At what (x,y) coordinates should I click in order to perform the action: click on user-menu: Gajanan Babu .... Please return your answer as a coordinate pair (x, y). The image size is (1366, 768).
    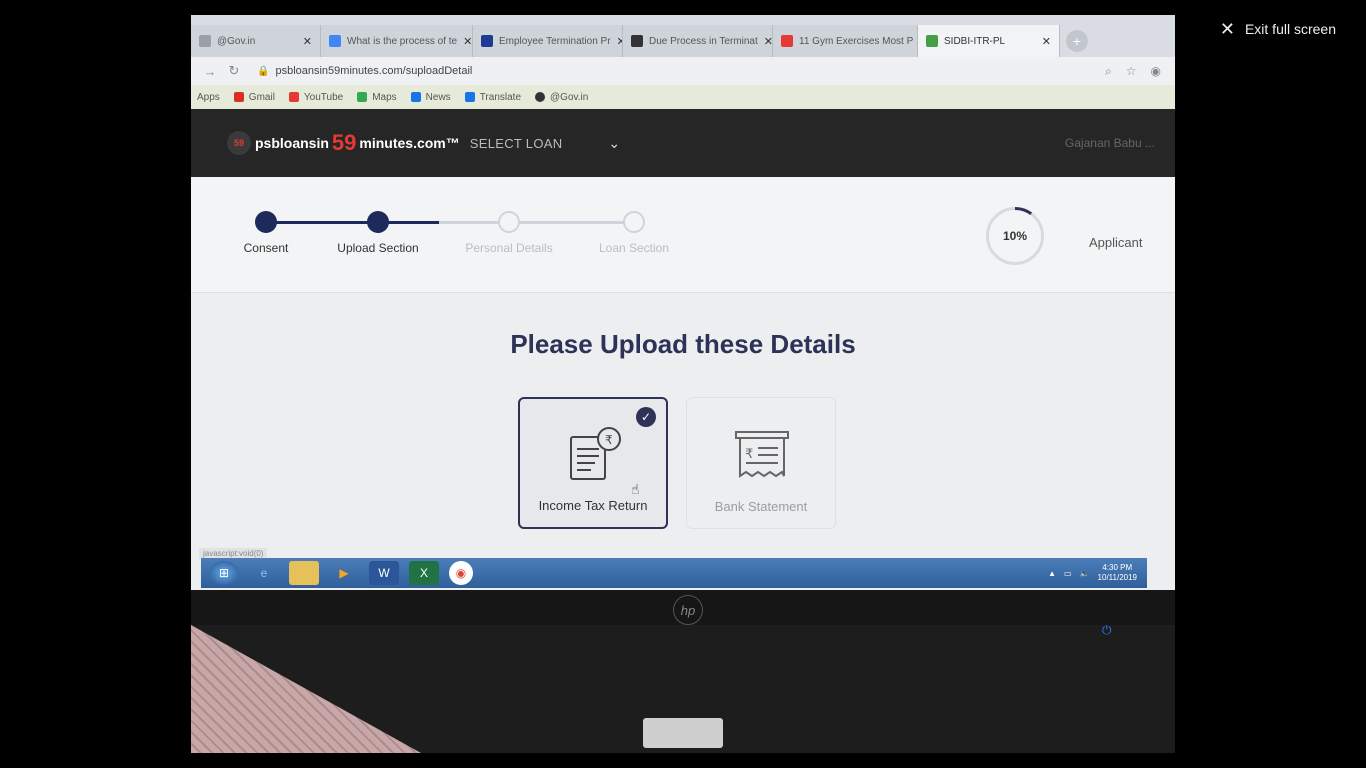
    Looking at the image, I should click on (1110, 143).